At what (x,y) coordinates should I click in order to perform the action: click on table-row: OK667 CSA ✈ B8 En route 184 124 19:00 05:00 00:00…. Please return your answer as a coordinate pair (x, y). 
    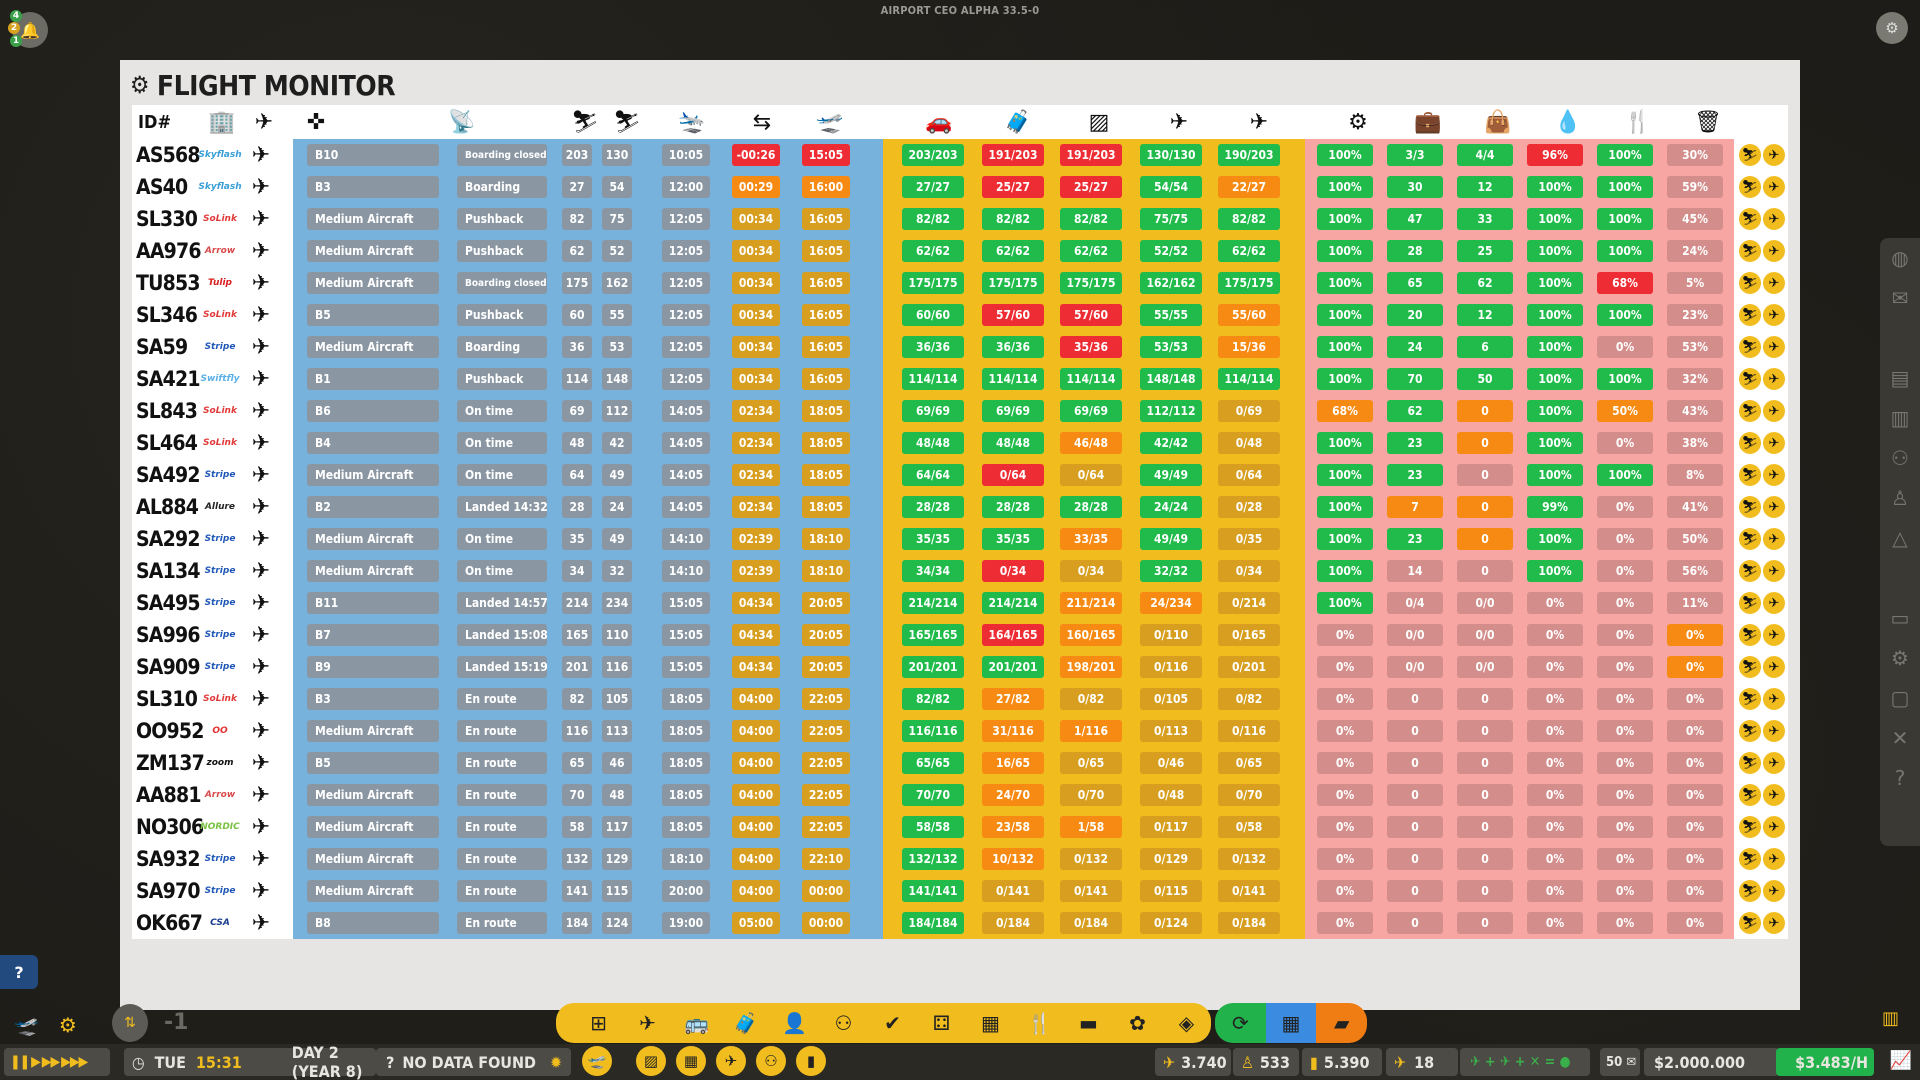
    Looking at the image, I should click on (960, 923).